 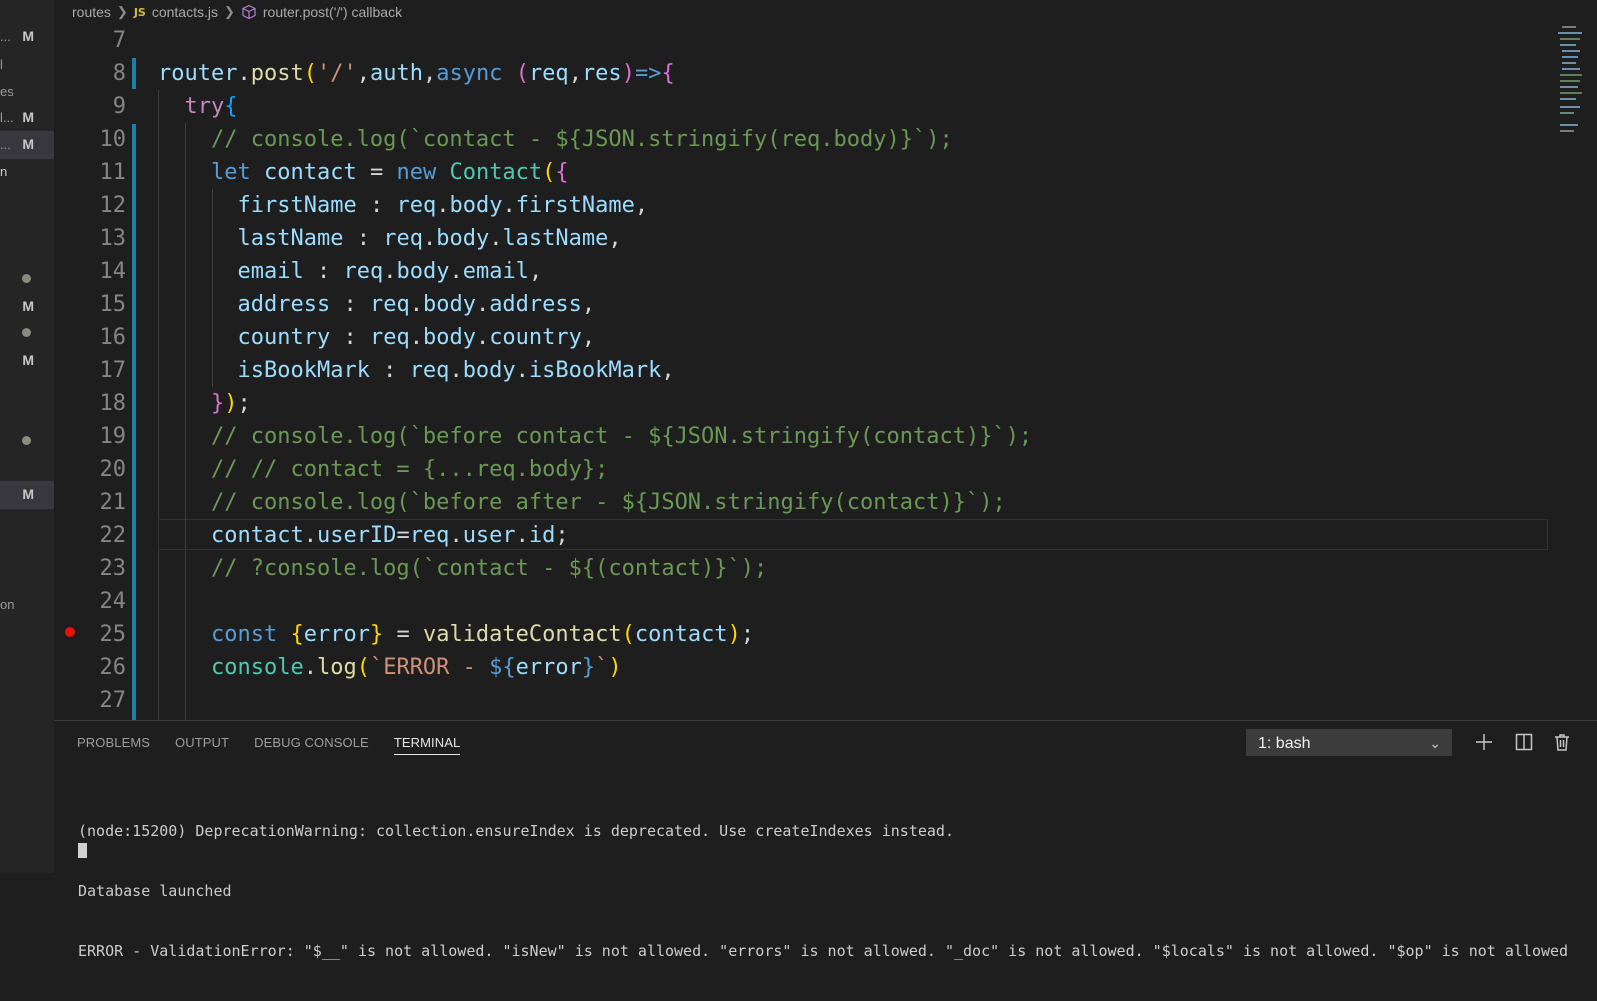 What do you see at coordinates (1568, 372) in the screenshot?
I see `minimap` at bounding box center [1568, 372].